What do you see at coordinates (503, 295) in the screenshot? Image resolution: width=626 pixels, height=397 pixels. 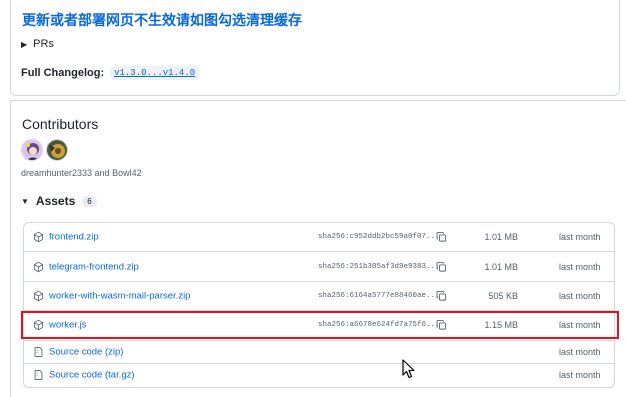 I see `asset-size: 505 KB` at bounding box center [503, 295].